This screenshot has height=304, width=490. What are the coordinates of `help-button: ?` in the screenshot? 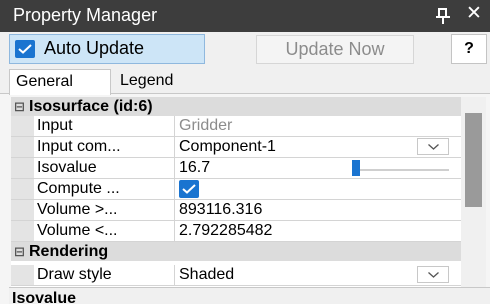 It's located at (469, 49).